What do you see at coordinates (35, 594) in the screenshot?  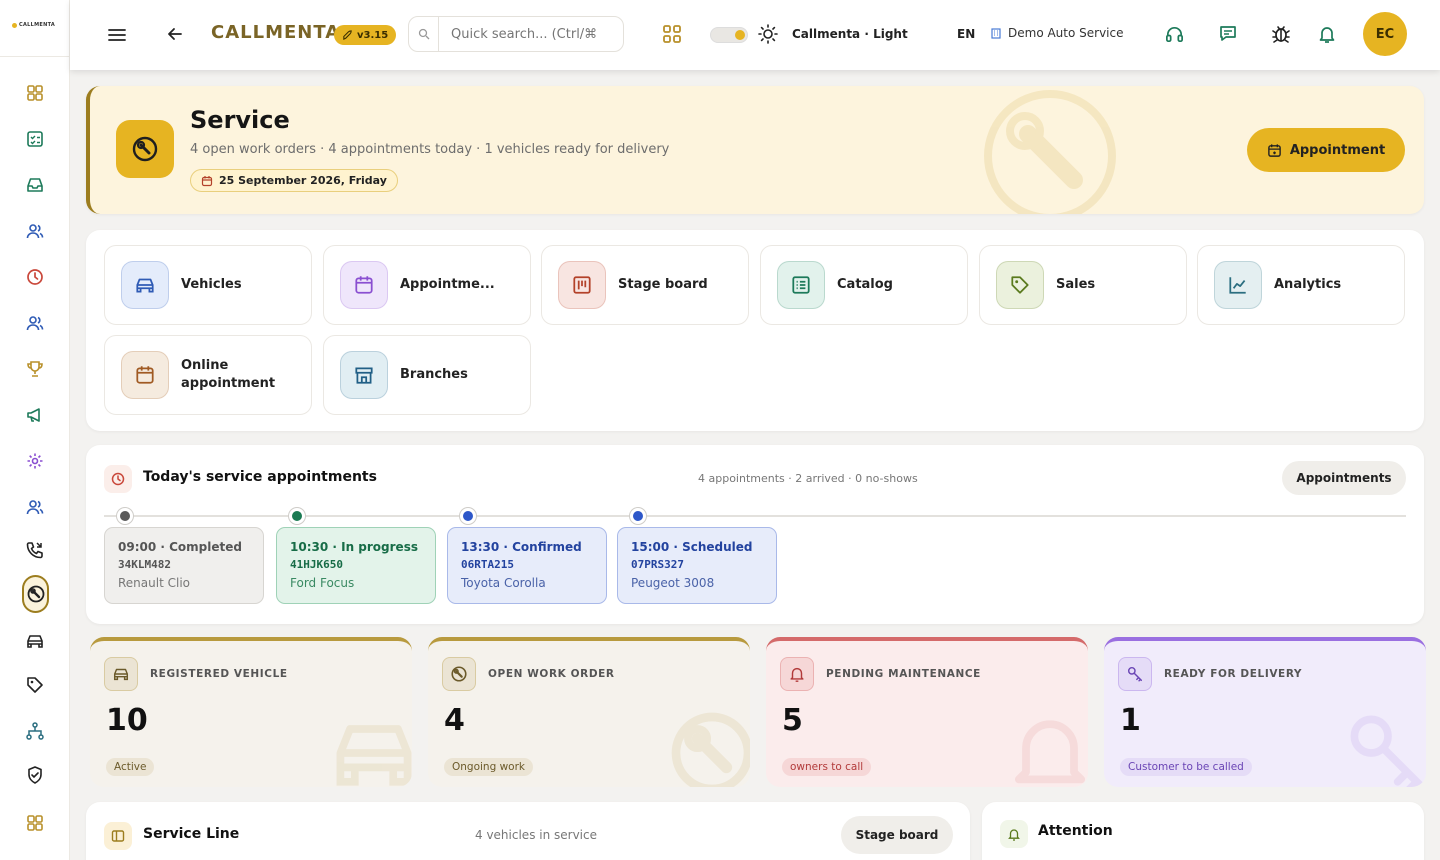 I see `sidebar-item-wrench-icon` at bounding box center [35, 594].